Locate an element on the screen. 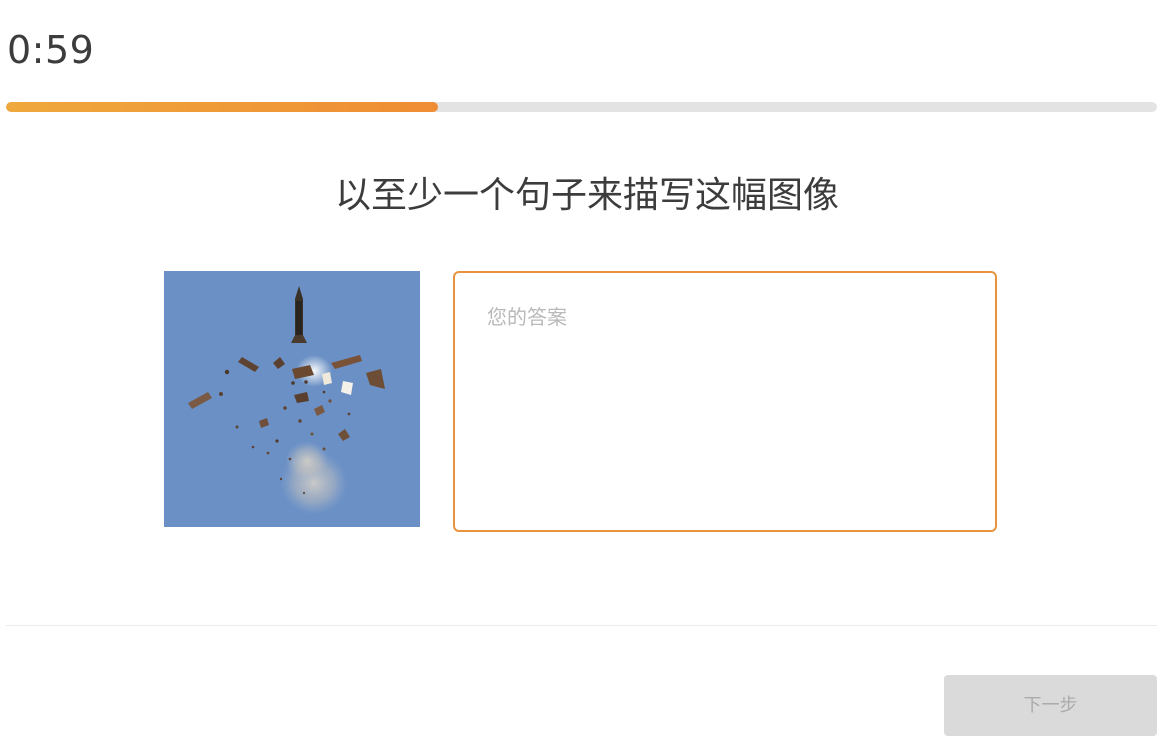 This screenshot has height=742, width=1174. countdown-timer: 0:59 is located at coordinates (51, 50).